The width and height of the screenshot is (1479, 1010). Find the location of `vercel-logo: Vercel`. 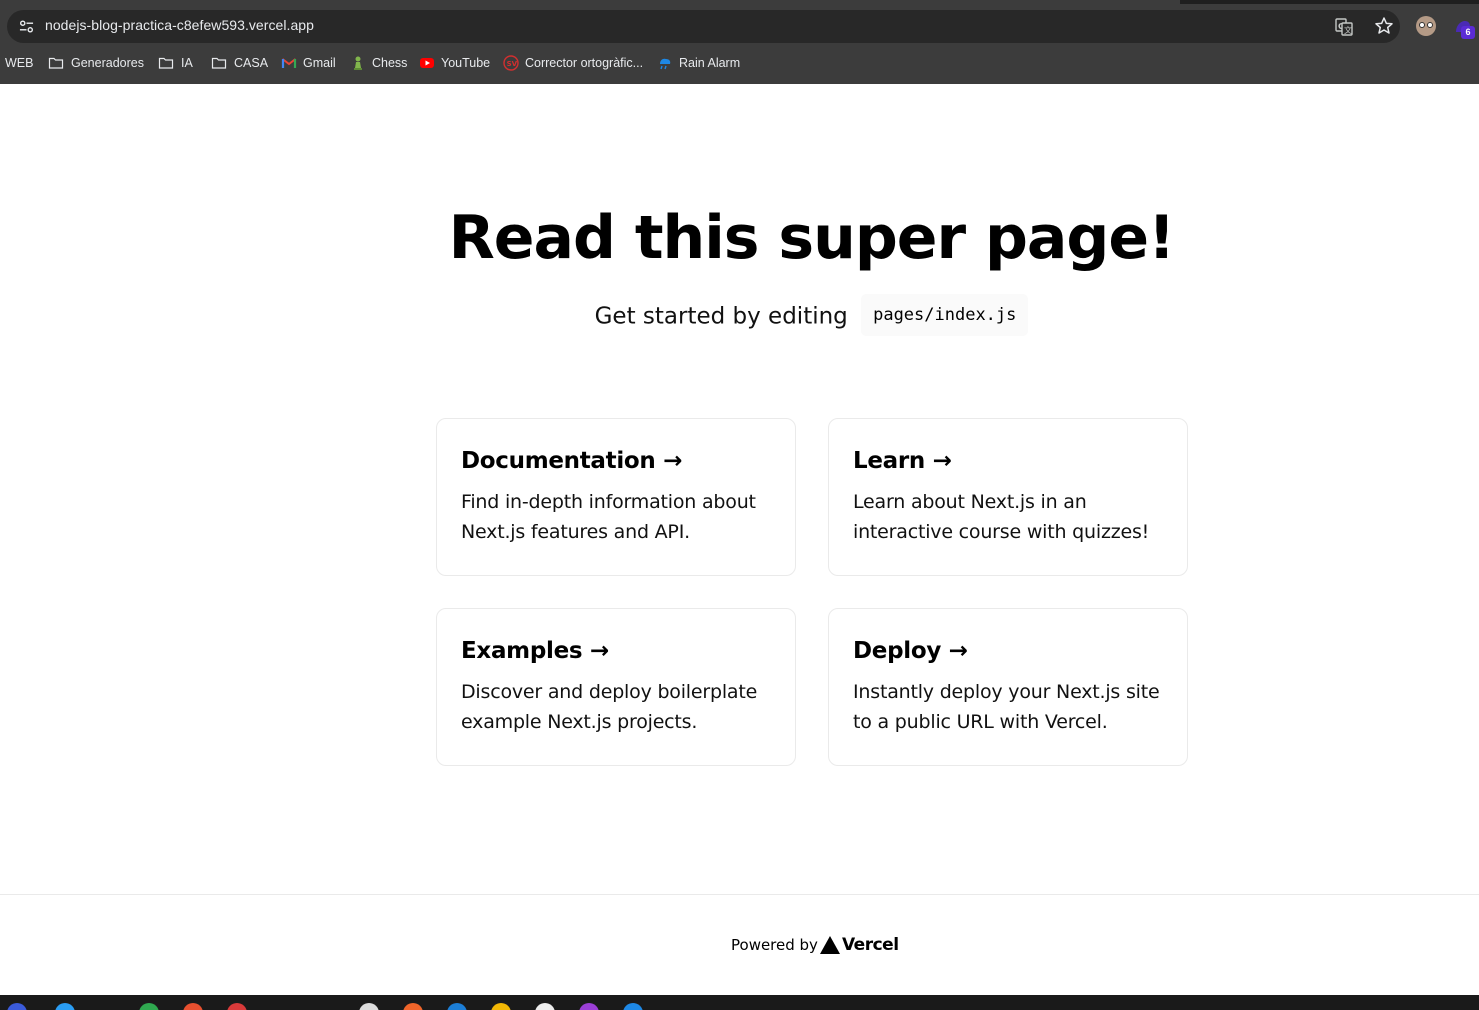

vercel-logo: Vercel is located at coordinates (859, 945).